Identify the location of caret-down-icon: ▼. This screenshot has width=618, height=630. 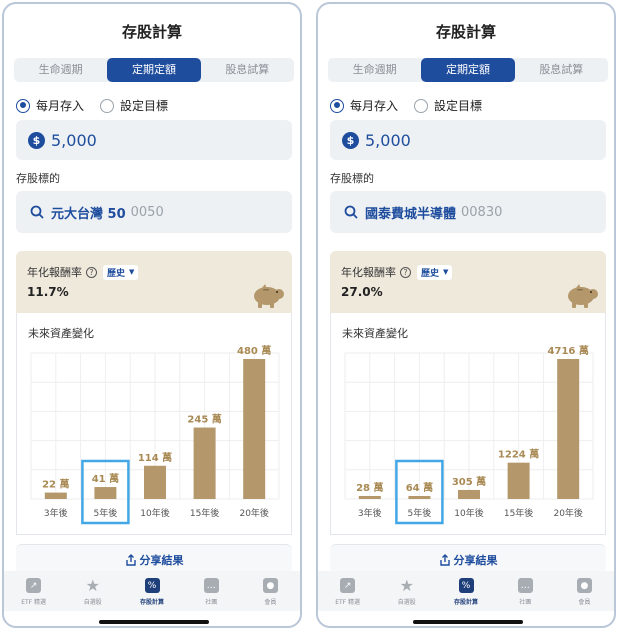
(132, 272).